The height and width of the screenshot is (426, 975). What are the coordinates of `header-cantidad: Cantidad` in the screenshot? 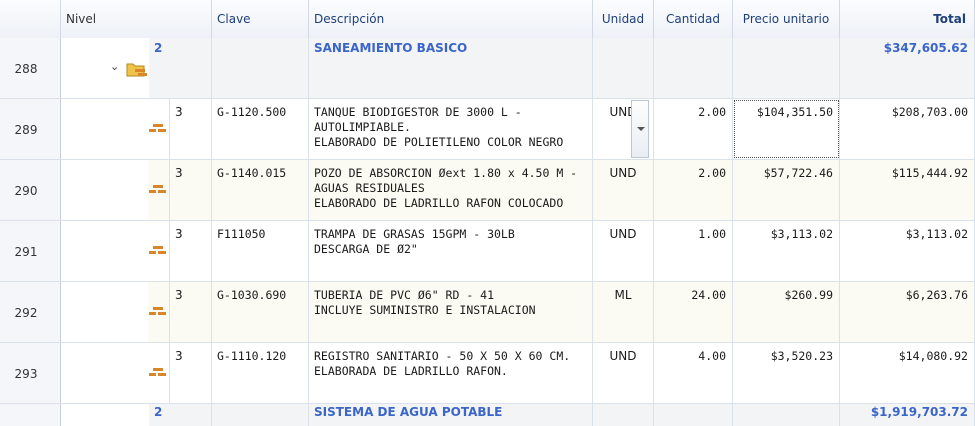 It's located at (693, 19).